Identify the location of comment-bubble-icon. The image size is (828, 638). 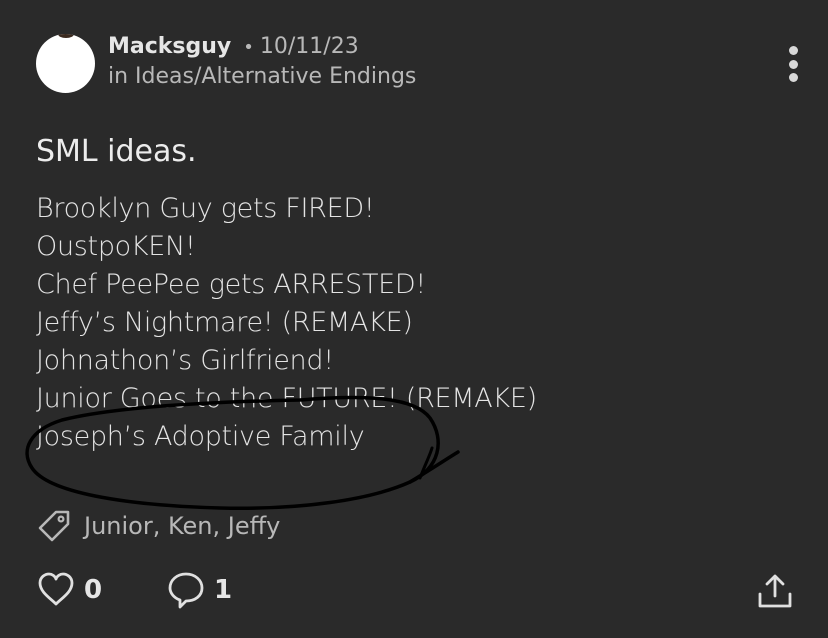
(186, 590).